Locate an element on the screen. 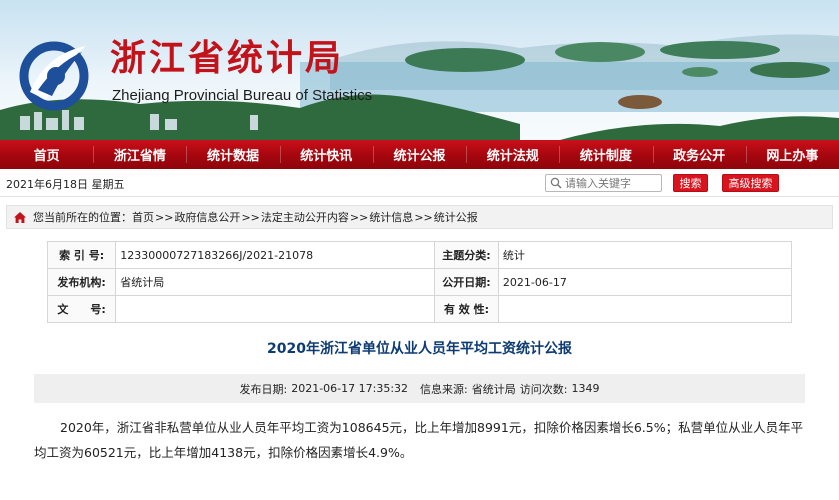  table-row: 文 号: 有 效 性: is located at coordinates (419, 309).